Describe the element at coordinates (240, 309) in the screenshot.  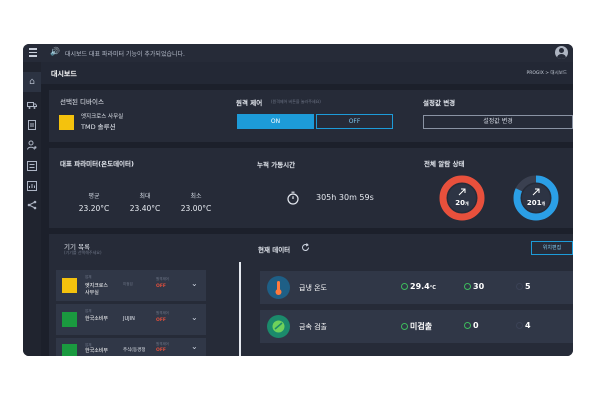
I see `device-list-scrollbar` at that location.